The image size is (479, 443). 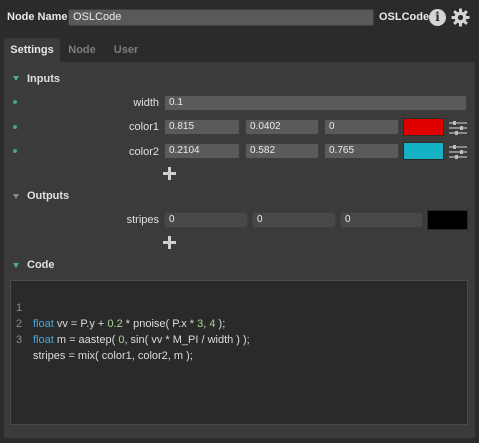 I want to click on tab-settings: Settings, so click(x=32, y=50).